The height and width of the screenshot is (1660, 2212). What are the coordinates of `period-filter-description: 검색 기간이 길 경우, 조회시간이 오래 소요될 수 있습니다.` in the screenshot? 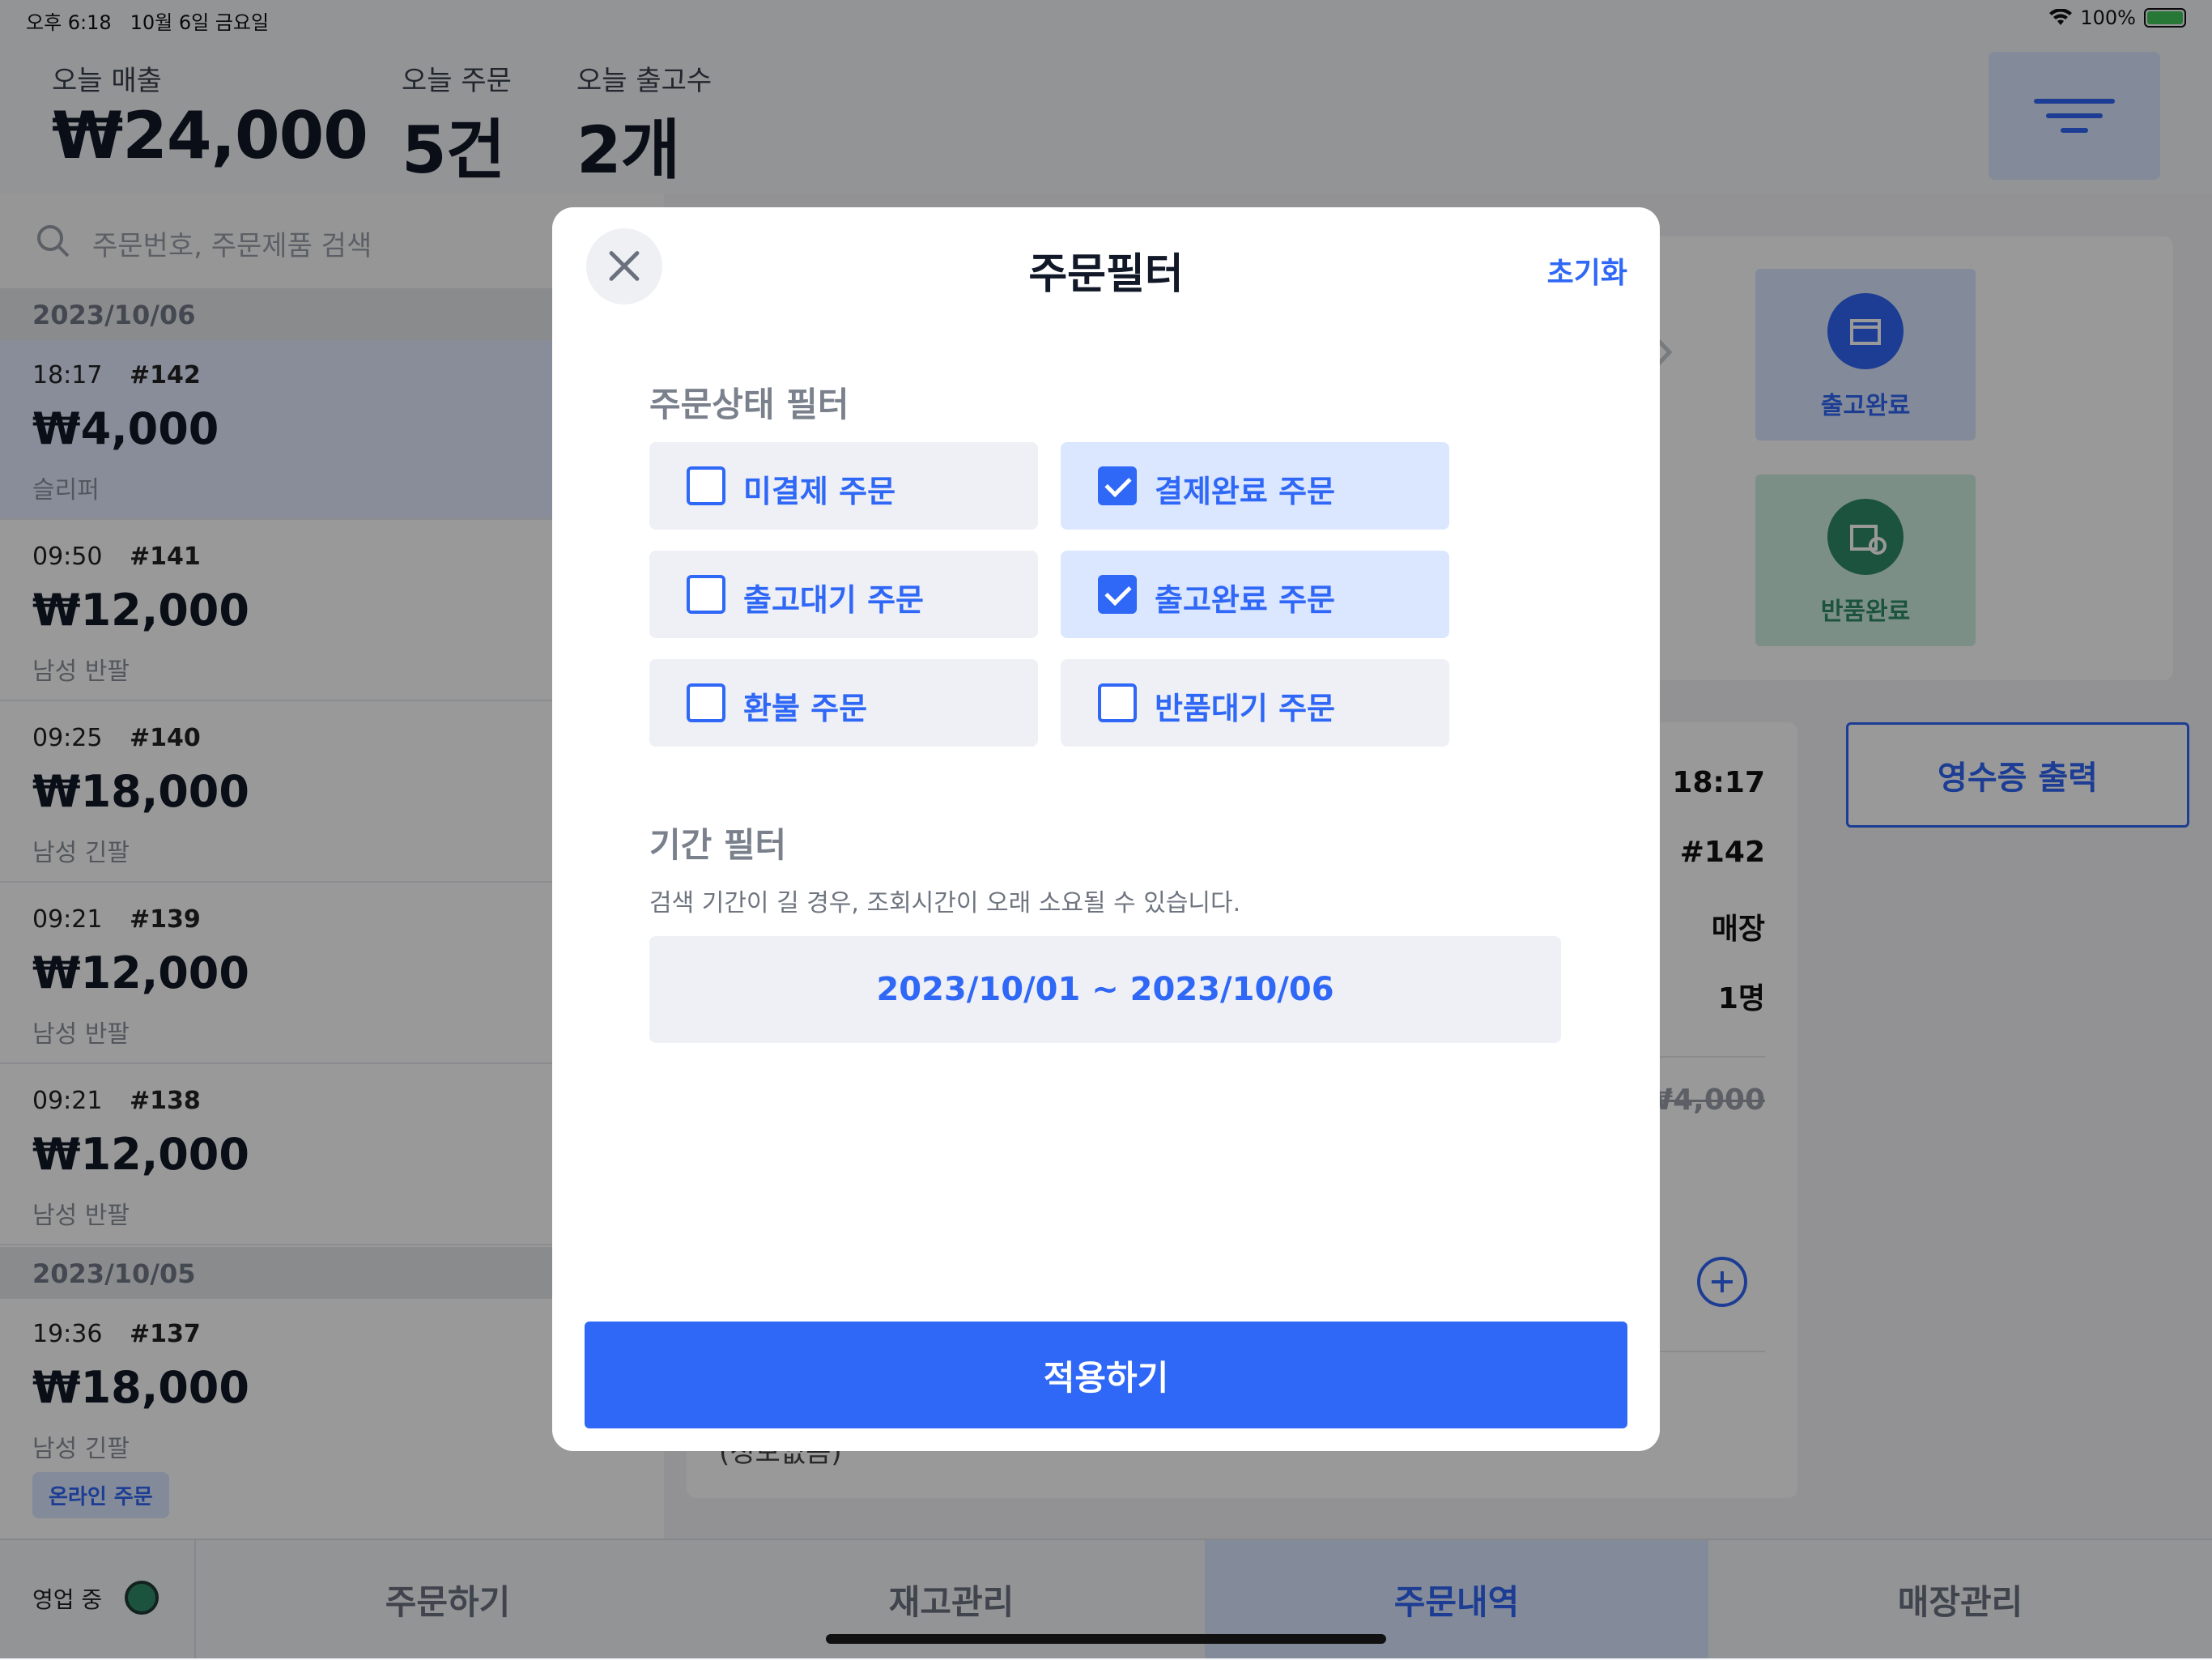 It's located at (945, 903).